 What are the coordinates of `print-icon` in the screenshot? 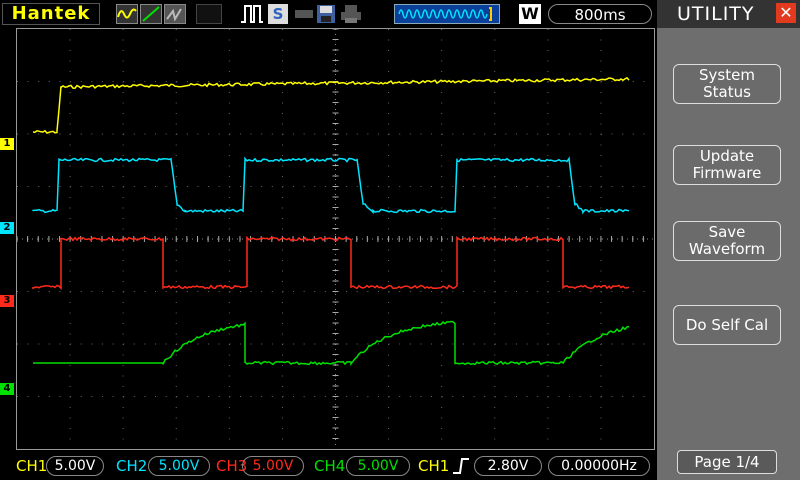 It's located at (351, 14).